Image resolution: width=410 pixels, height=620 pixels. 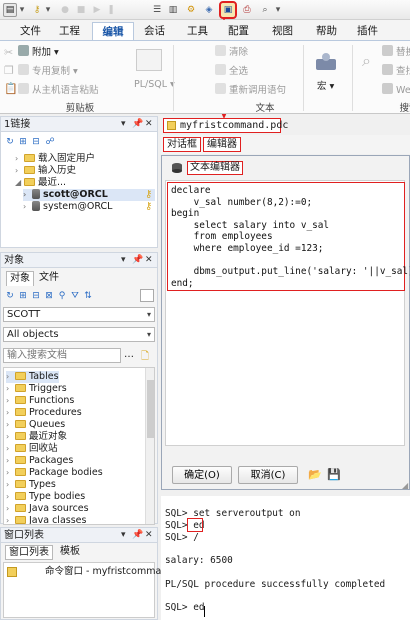 I want to click on tab-templates: 模板, so click(x=70, y=552).